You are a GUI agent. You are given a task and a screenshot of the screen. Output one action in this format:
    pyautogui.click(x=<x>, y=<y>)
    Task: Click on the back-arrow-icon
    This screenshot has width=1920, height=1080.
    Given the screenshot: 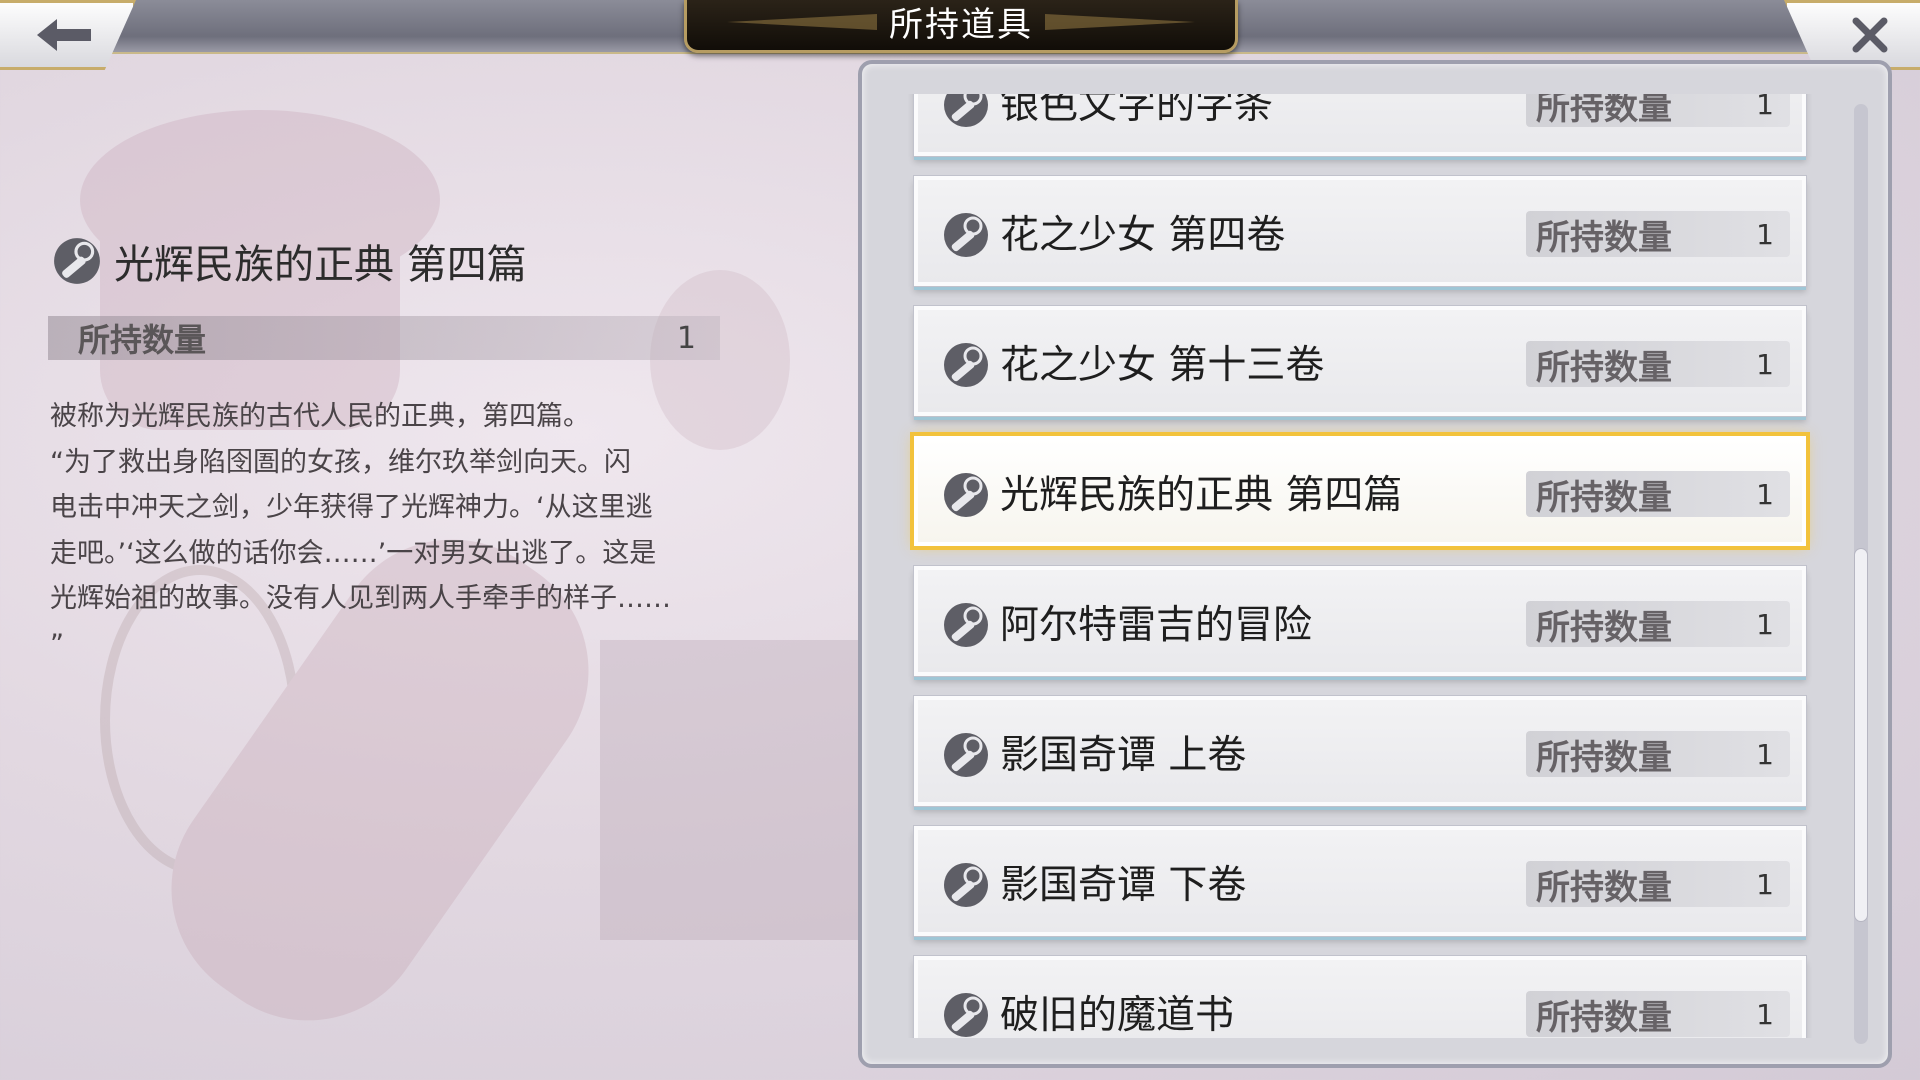 What is the action you would take?
    pyautogui.click(x=64, y=35)
    